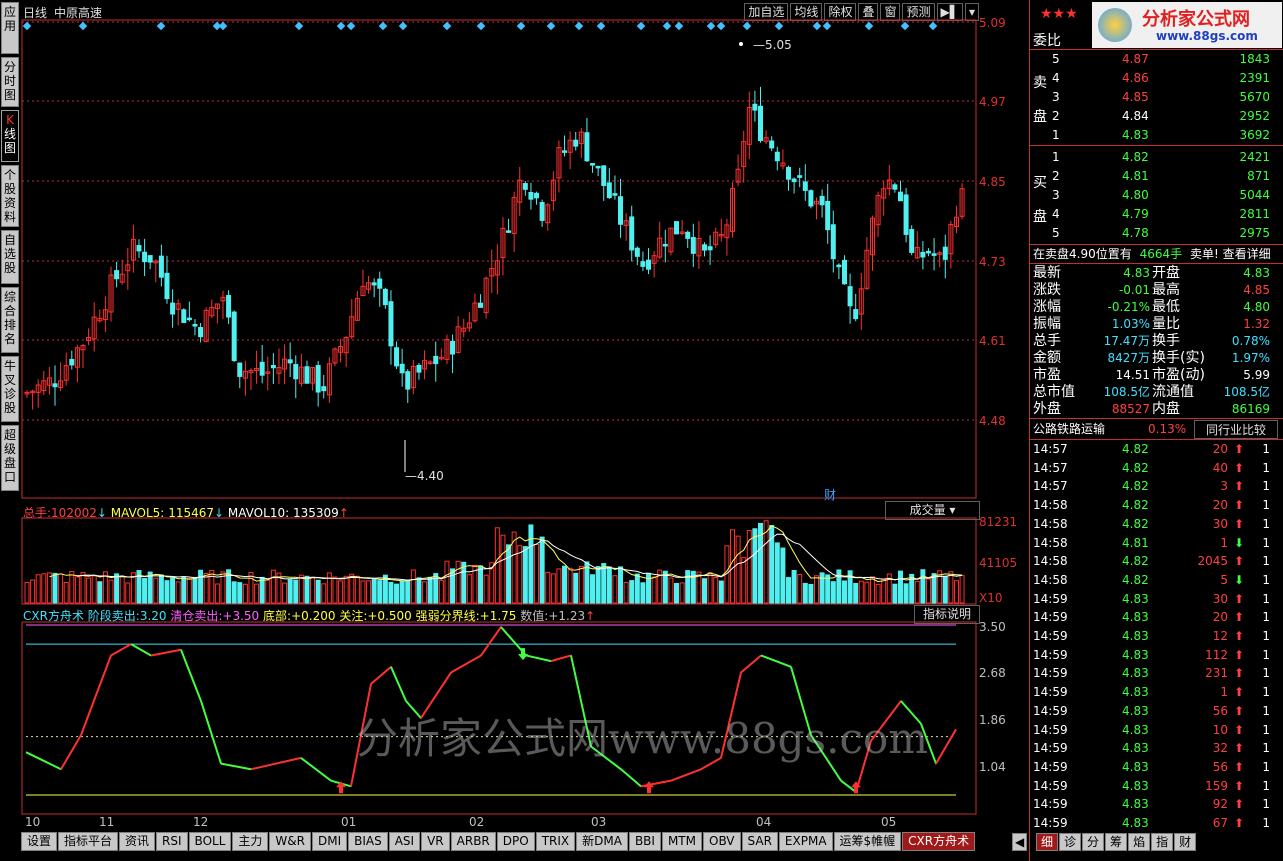 Image resolution: width=1283 pixels, height=861 pixels. I want to click on tick-row: 14:58 4.81 1 ⬇ 1, so click(1151, 542).